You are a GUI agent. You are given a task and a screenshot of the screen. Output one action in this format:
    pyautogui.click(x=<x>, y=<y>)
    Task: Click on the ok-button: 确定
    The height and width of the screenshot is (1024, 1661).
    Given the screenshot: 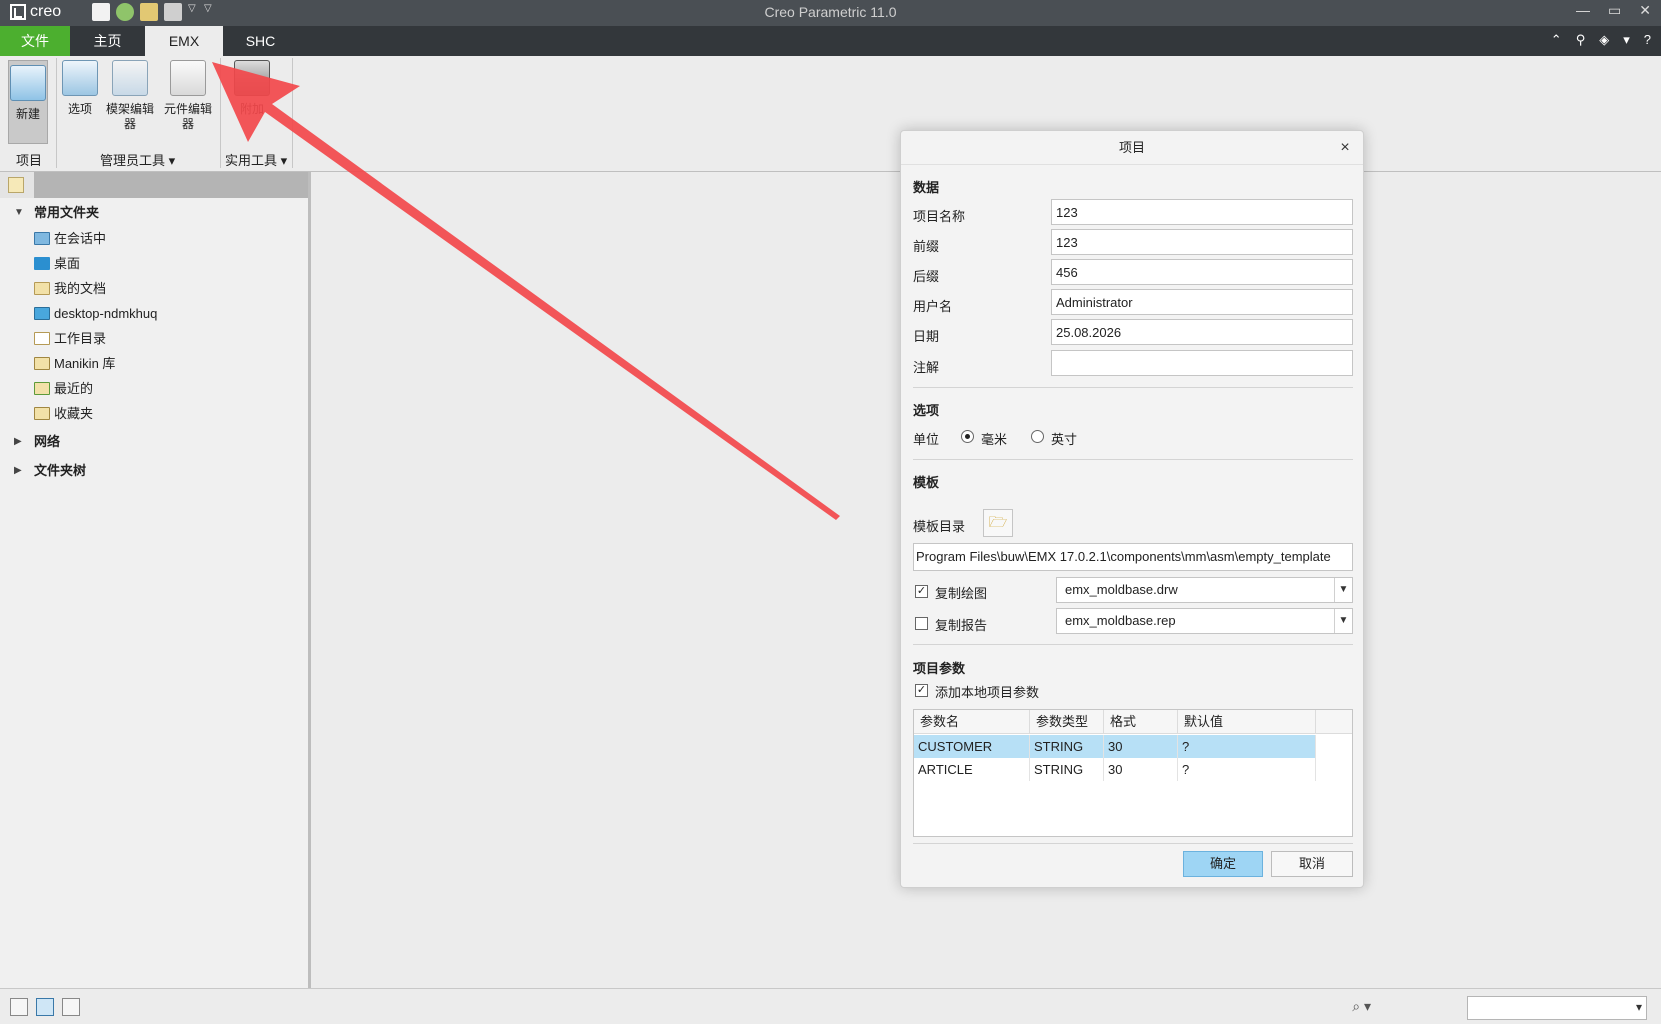 What is the action you would take?
    pyautogui.click(x=1223, y=864)
    